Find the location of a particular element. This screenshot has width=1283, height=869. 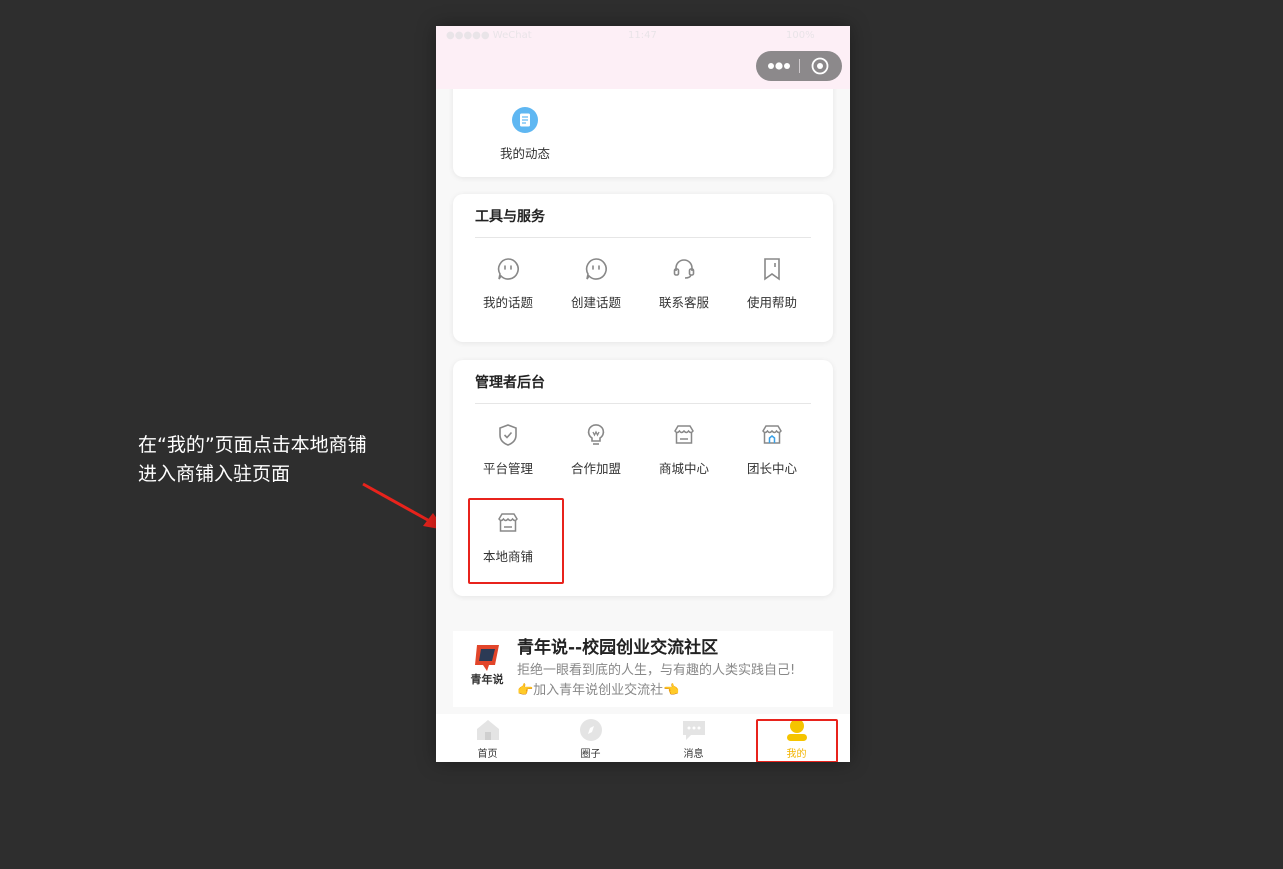

annotation-text: 在“我的”页面点击本地商铺 进入商铺入驻页面 is located at coordinates (252, 460).